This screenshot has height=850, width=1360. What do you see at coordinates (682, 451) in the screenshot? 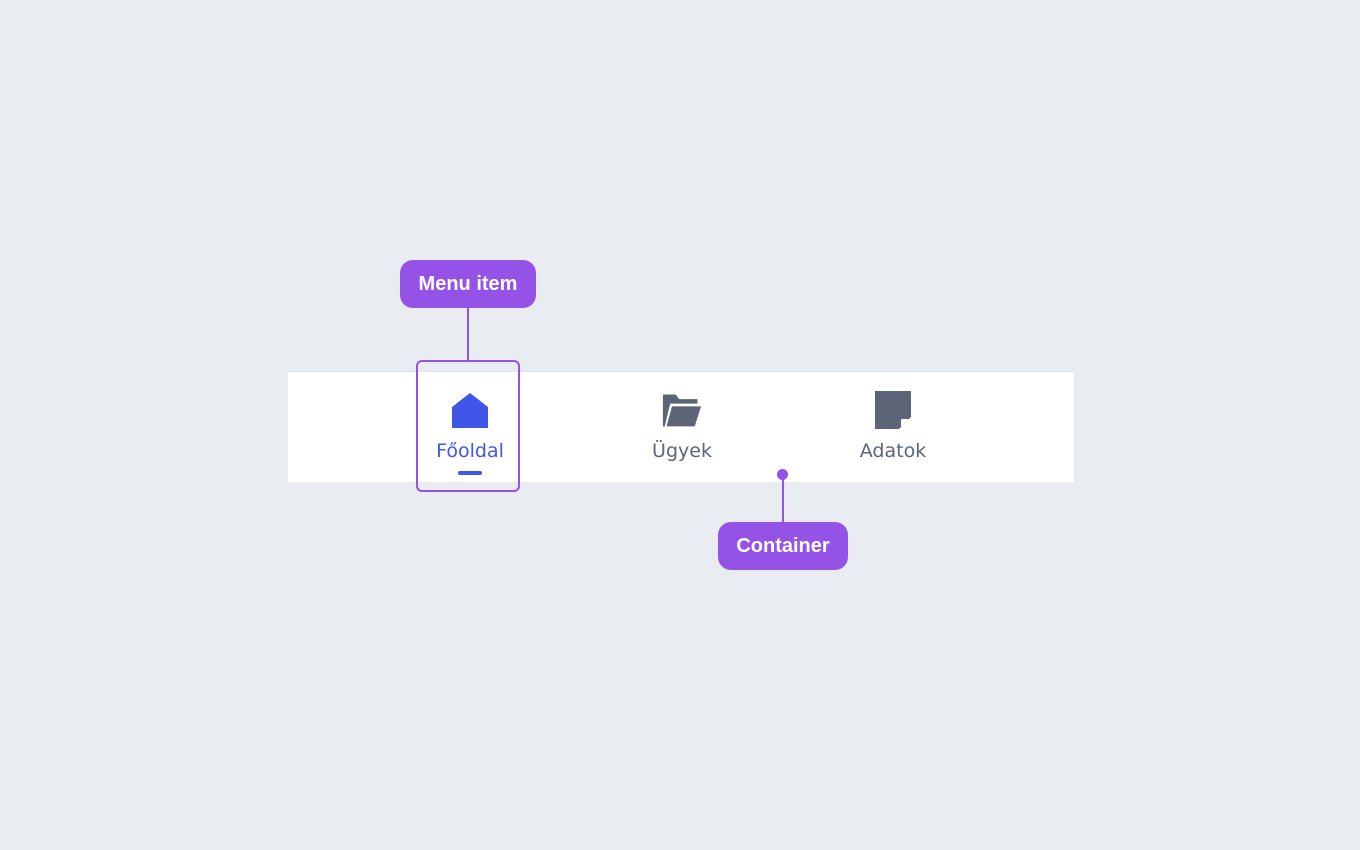
I see `nav-item-label: Ügyek` at bounding box center [682, 451].